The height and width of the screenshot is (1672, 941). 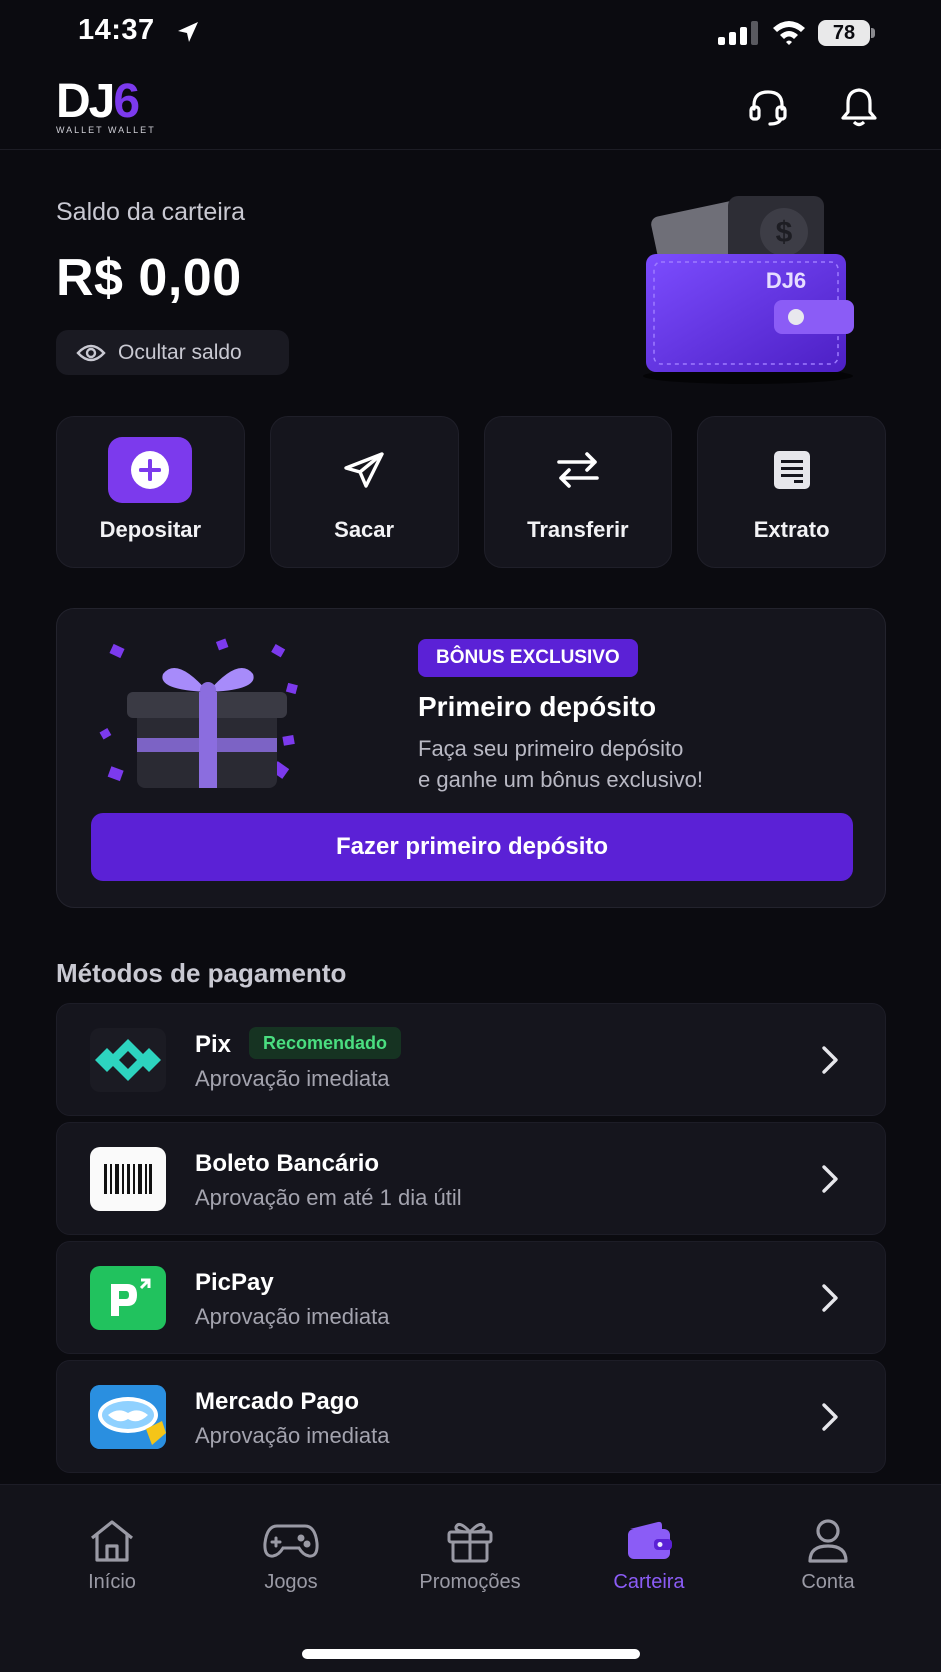 I want to click on headset-icon, so click(x=768, y=108).